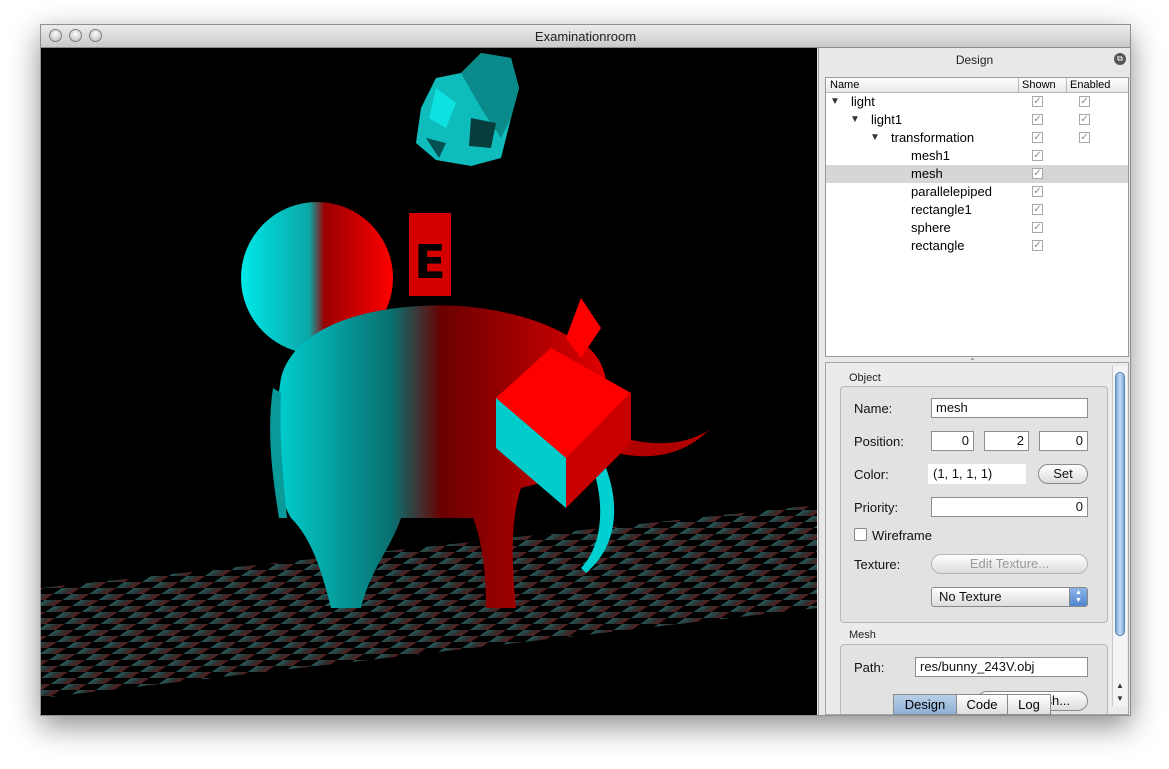 The image size is (1169, 769). Describe the element at coordinates (887, 119) in the screenshot. I see `tree-row-label: light1` at that location.